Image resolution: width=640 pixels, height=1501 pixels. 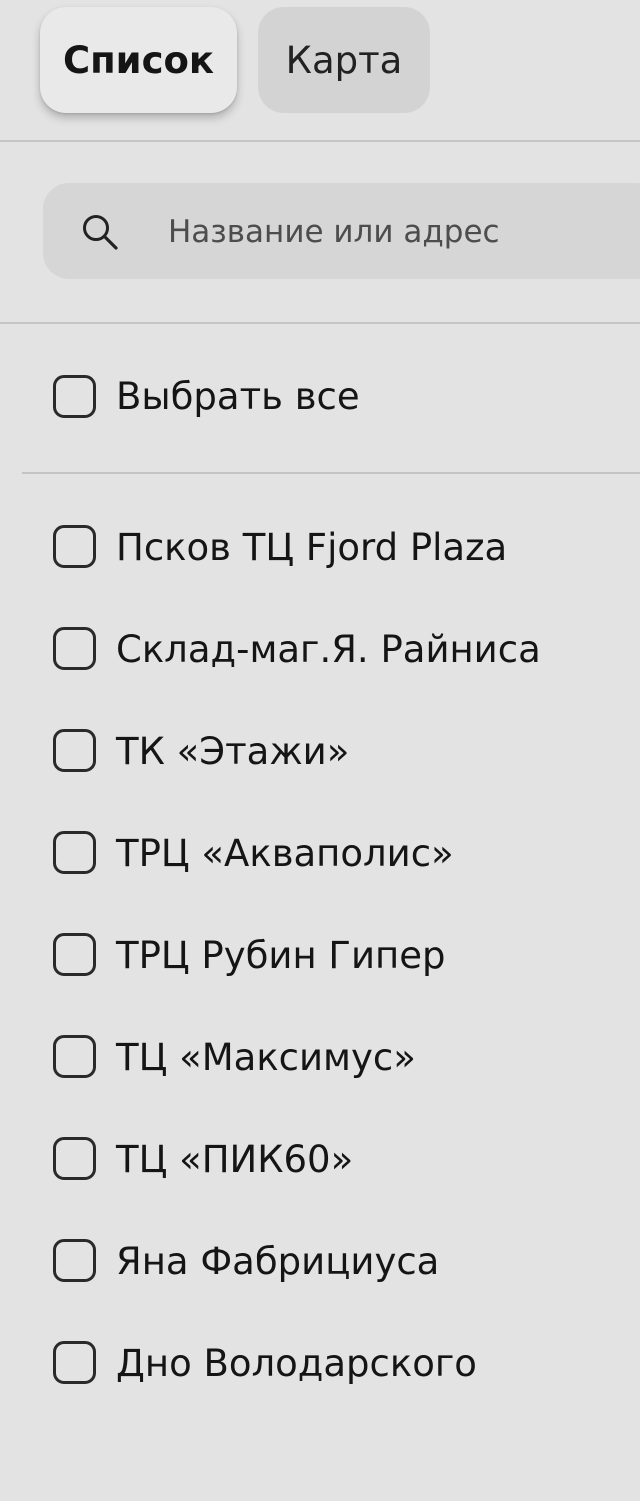 I want to click on list-item: ТК «Этажи», so click(x=320, y=751).